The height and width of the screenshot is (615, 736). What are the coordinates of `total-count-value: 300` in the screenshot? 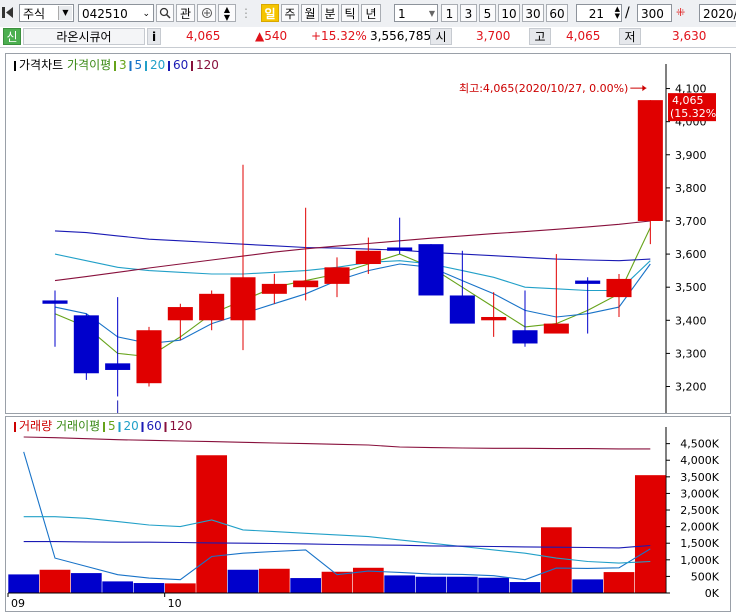 It's located at (652, 14).